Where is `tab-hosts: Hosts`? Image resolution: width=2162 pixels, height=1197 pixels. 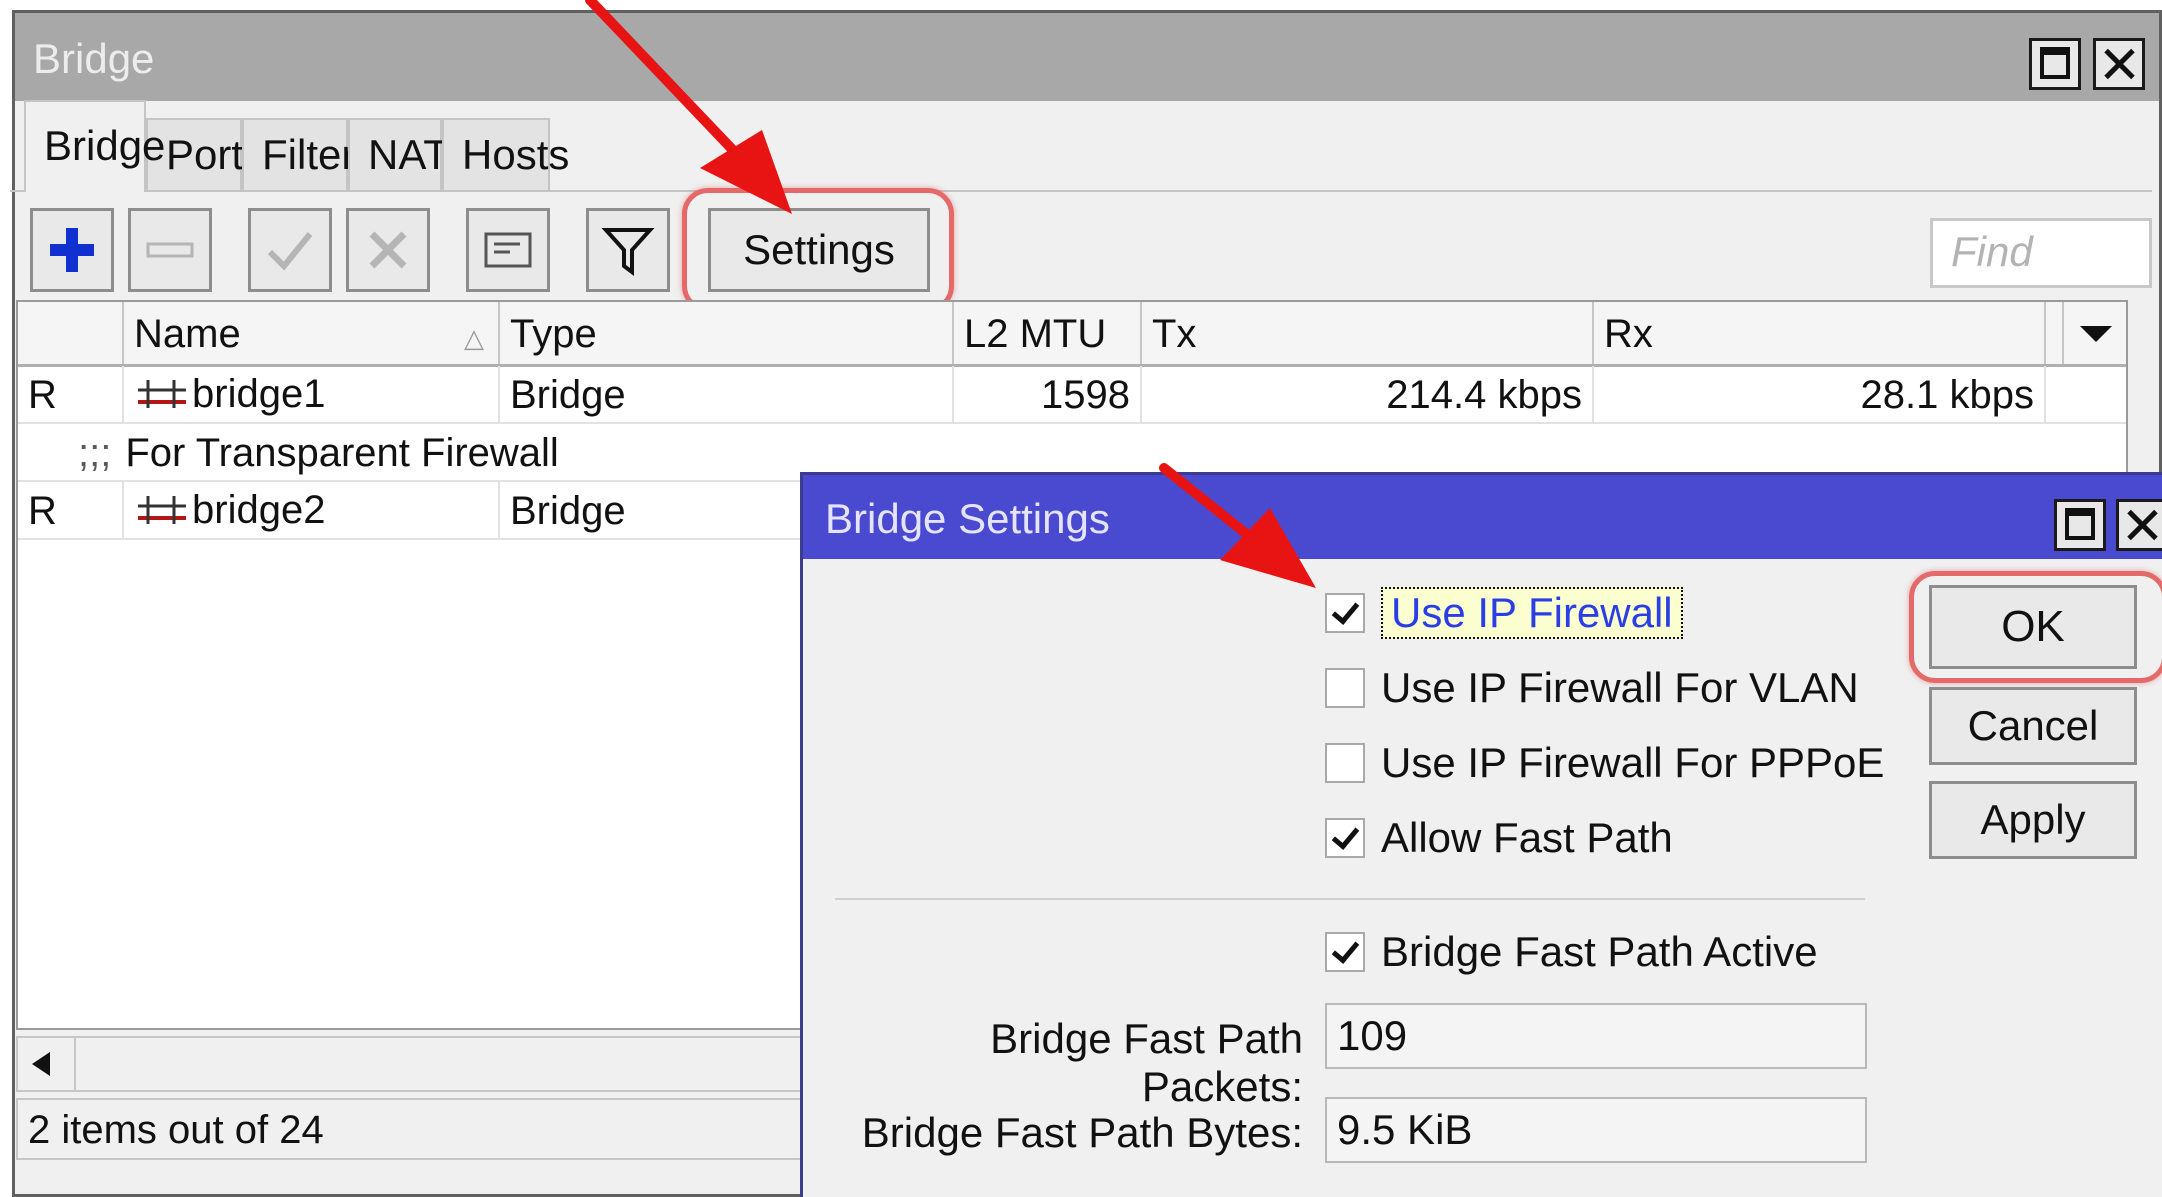 tab-hosts: Hosts is located at coordinates (505, 155).